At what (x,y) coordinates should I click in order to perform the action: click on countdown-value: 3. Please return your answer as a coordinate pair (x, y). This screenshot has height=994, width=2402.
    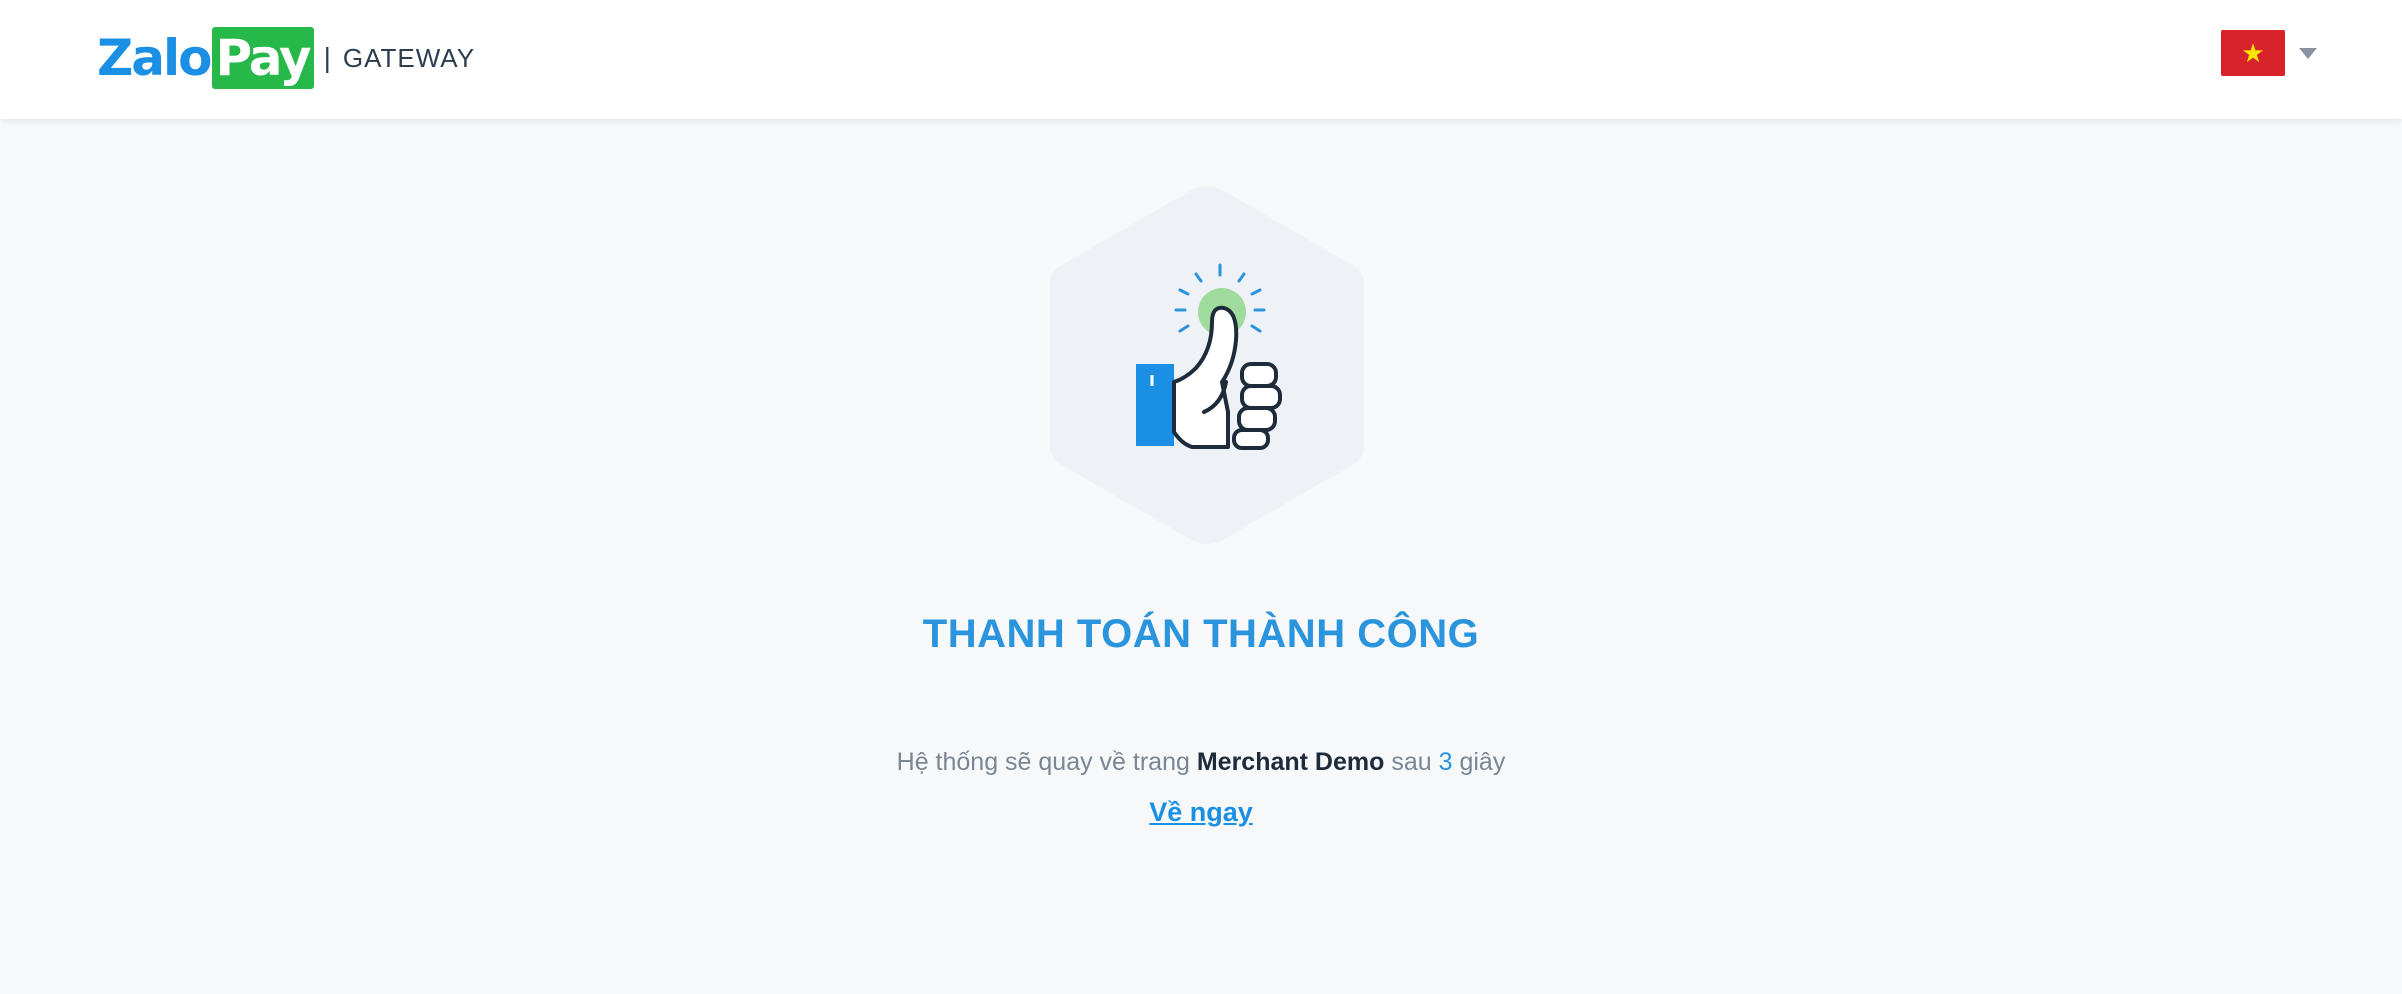
    Looking at the image, I should click on (1445, 762).